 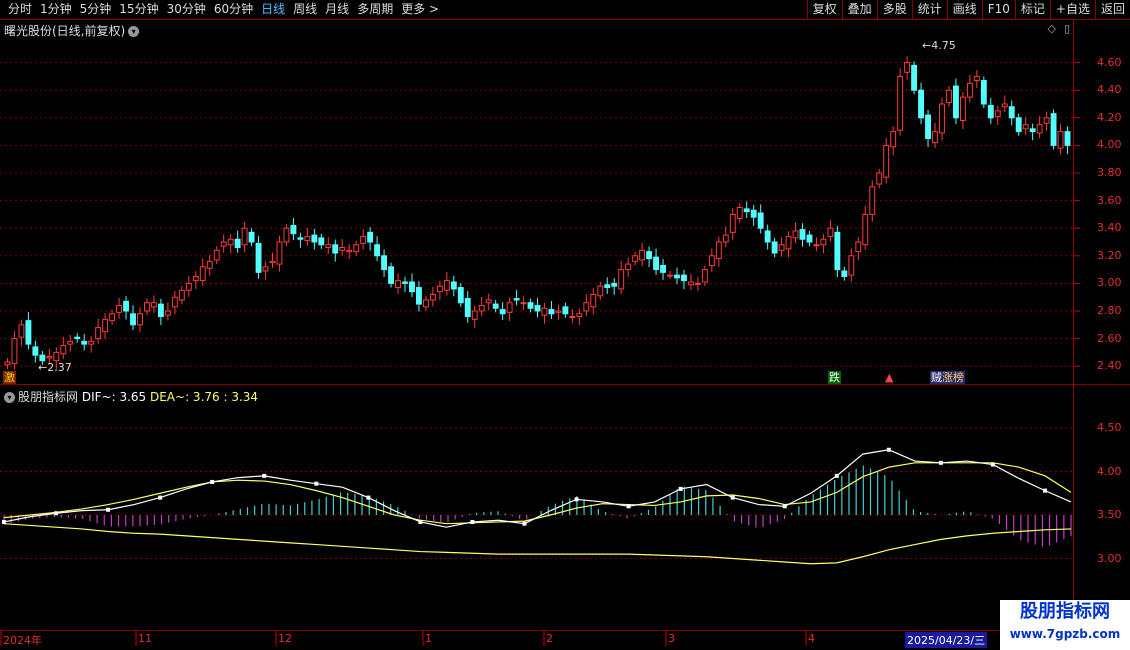 What do you see at coordinates (671, 638) in the screenshot?
I see `x-axis-label: 3` at bounding box center [671, 638].